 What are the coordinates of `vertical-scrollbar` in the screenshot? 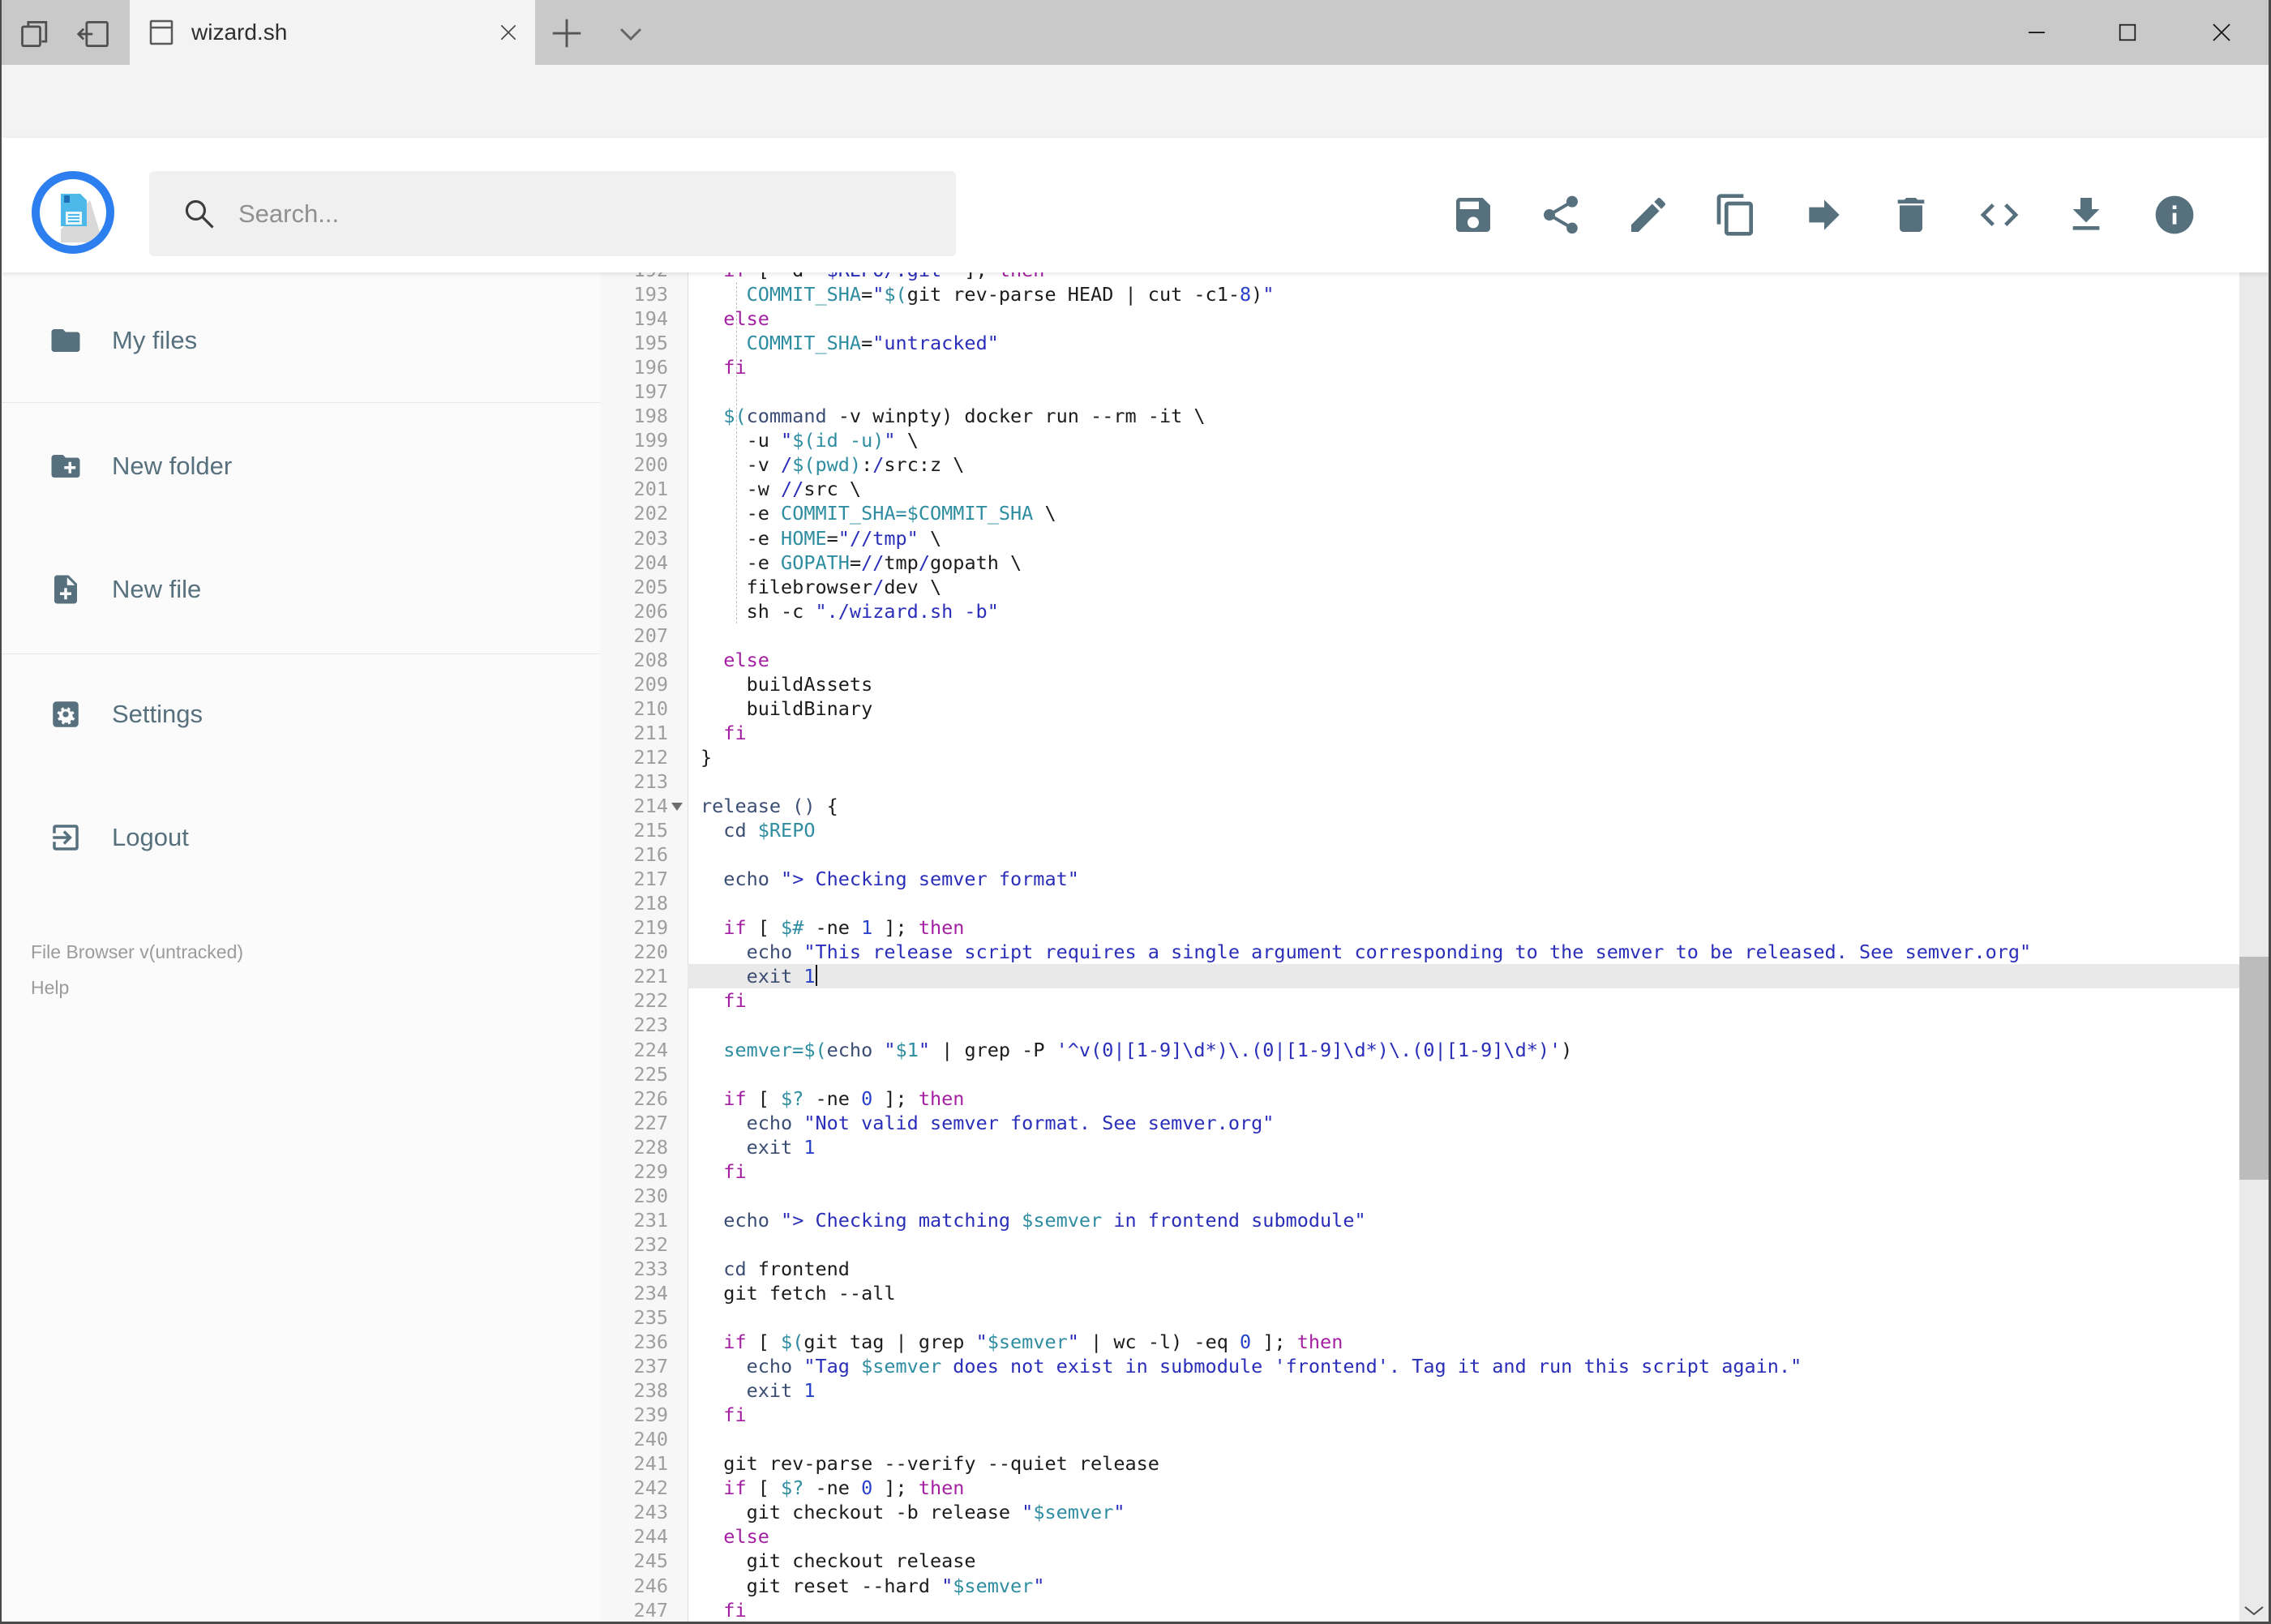 It's located at (2254, 881).